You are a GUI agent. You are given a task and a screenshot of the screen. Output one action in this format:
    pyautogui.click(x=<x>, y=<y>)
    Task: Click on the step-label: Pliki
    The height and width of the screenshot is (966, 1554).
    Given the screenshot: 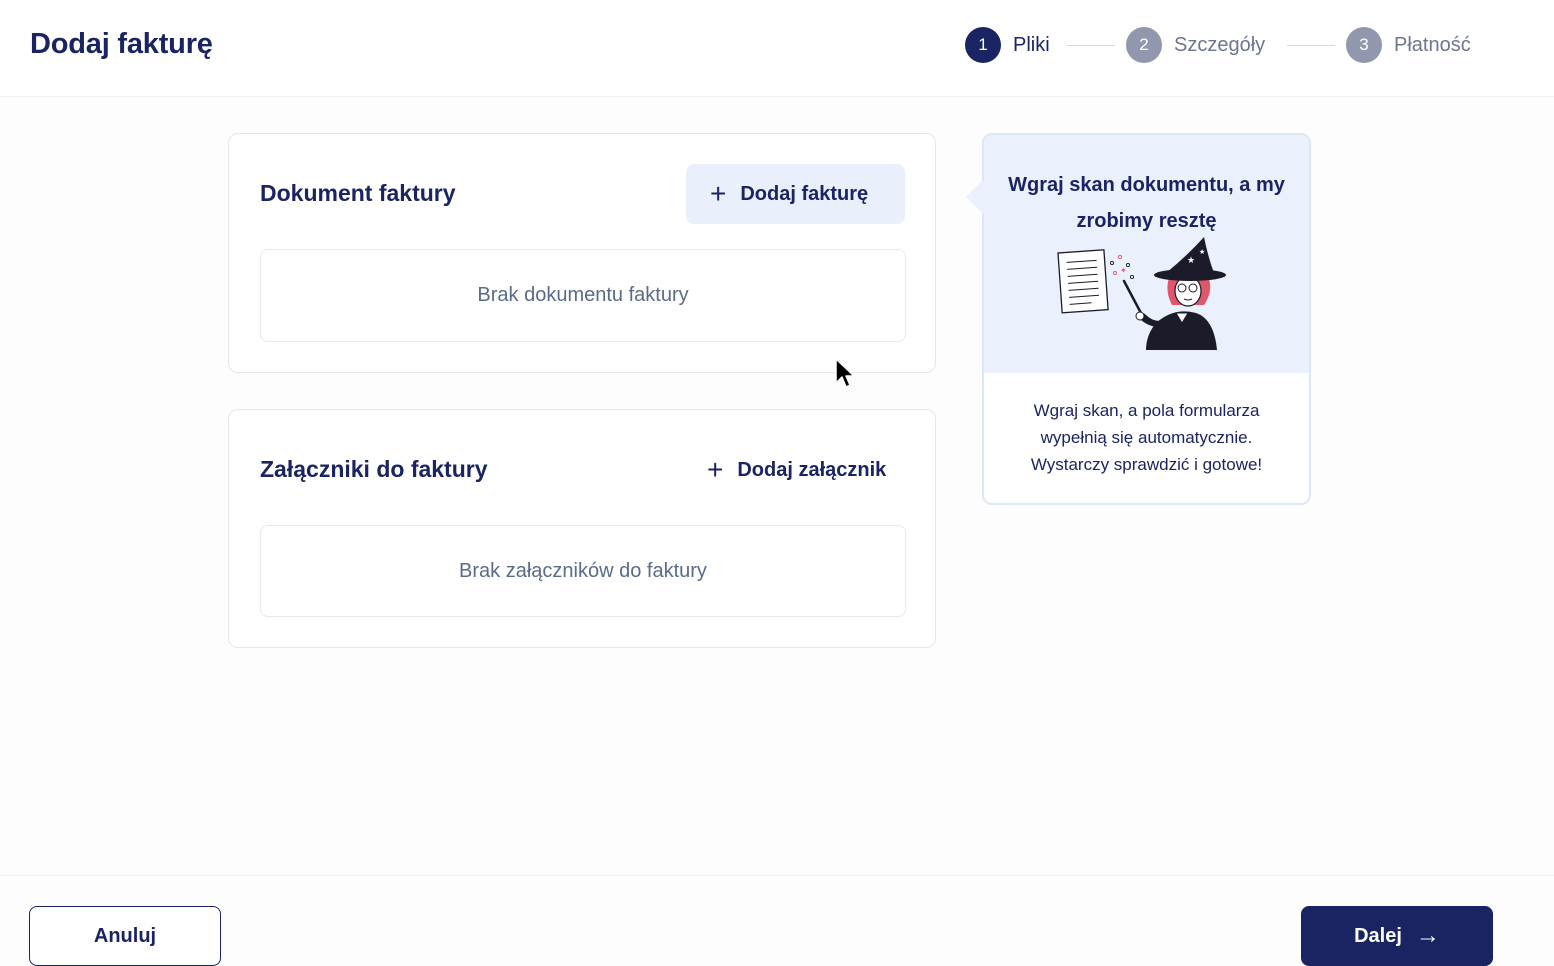 What is the action you would take?
    pyautogui.click(x=1031, y=44)
    